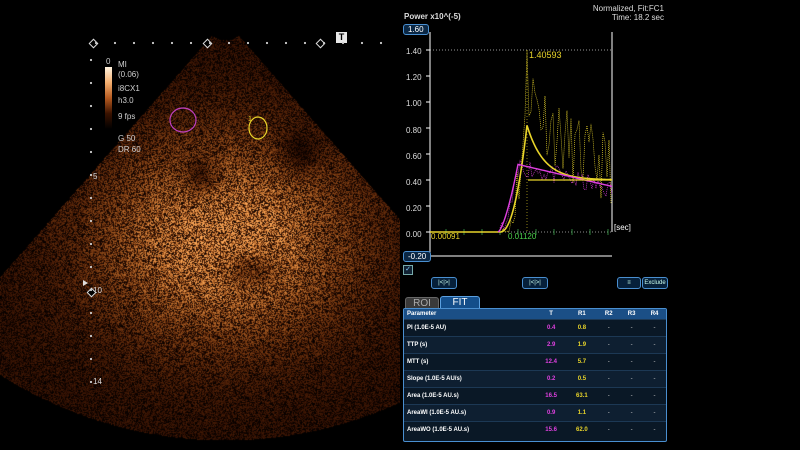 This screenshot has height=450, width=800. I want to click on param-value-t: 16.5, so click(551, 396).